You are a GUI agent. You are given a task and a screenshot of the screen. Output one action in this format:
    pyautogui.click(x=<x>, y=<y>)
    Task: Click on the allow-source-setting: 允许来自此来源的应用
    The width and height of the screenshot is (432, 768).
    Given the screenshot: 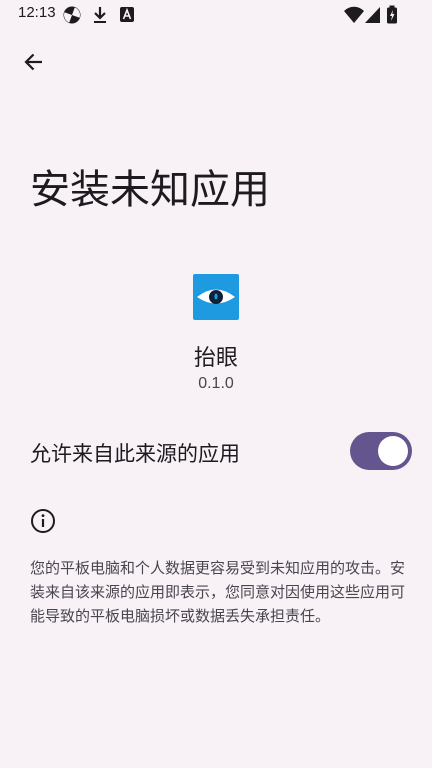 What is the action you would take?
    pyautogui.click(x=216, y=452)
    